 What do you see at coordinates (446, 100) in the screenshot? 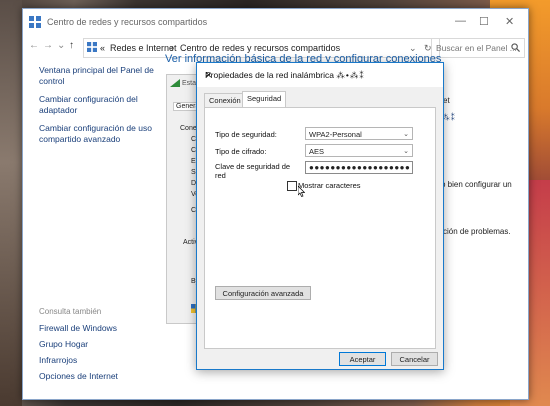
I see `network-text-fragment: et` at bounding box center [446, 100].